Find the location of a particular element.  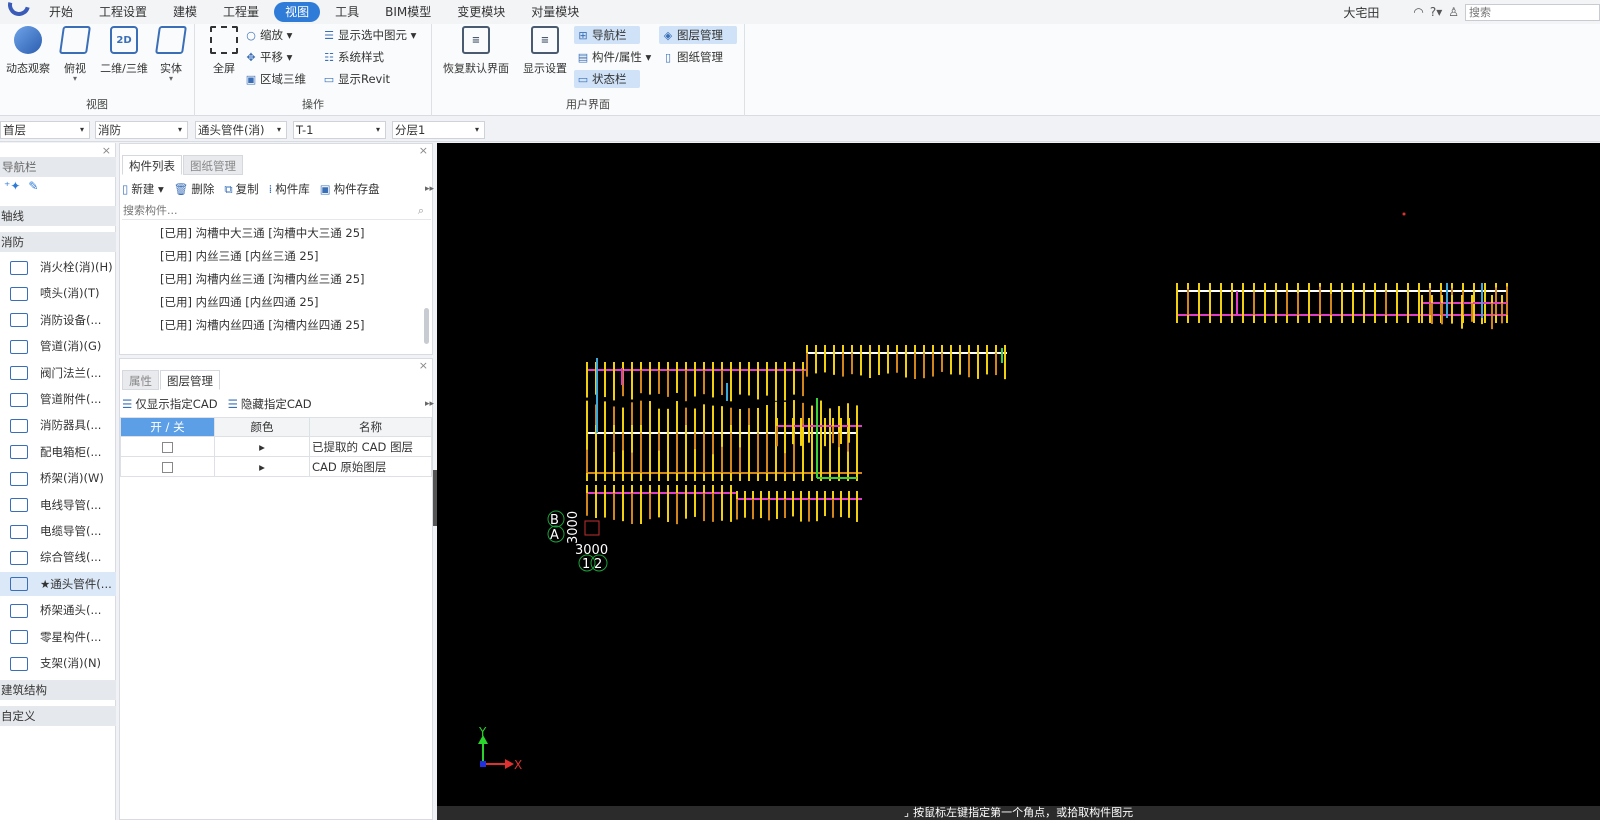

statusbar-toggle: ▭ 状态栏 is located at coordinates (607, 79).